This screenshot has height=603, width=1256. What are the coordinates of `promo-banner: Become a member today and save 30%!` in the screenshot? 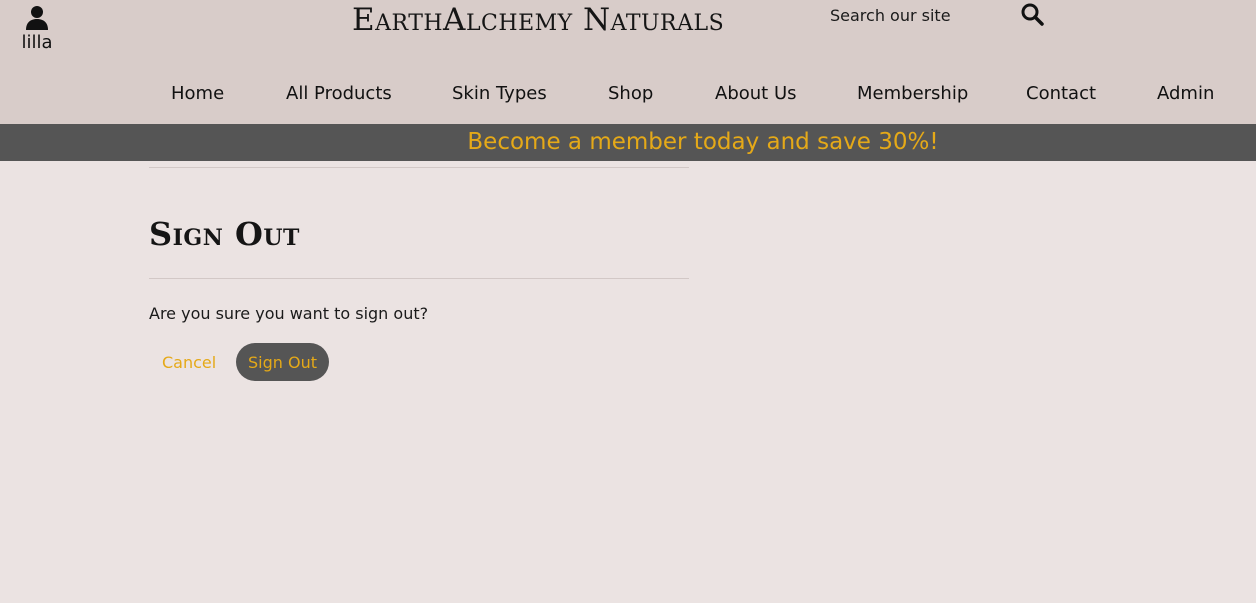 It's located at (628, 142).